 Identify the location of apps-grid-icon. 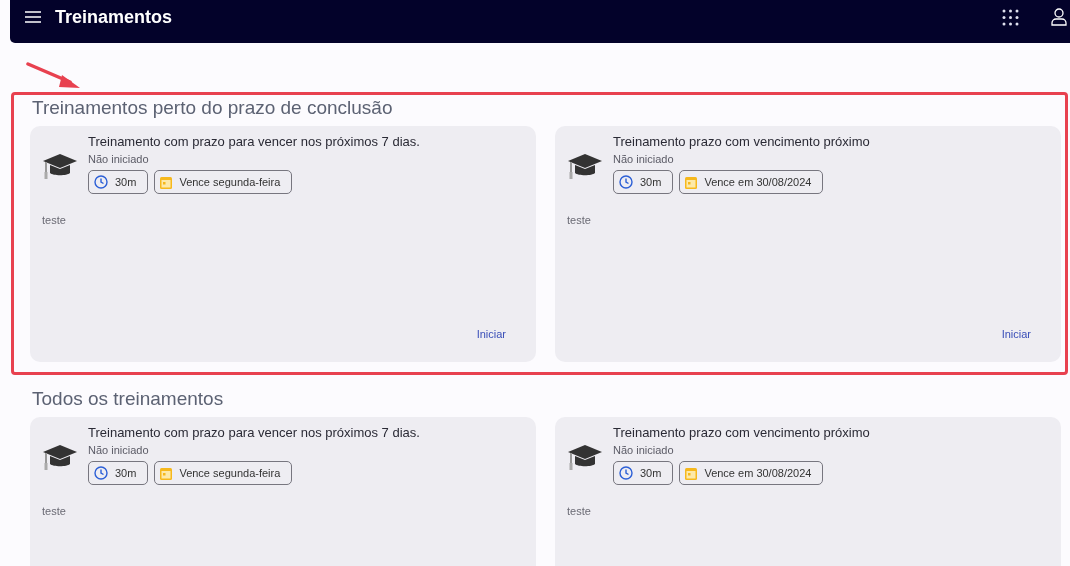
(1010, 17).